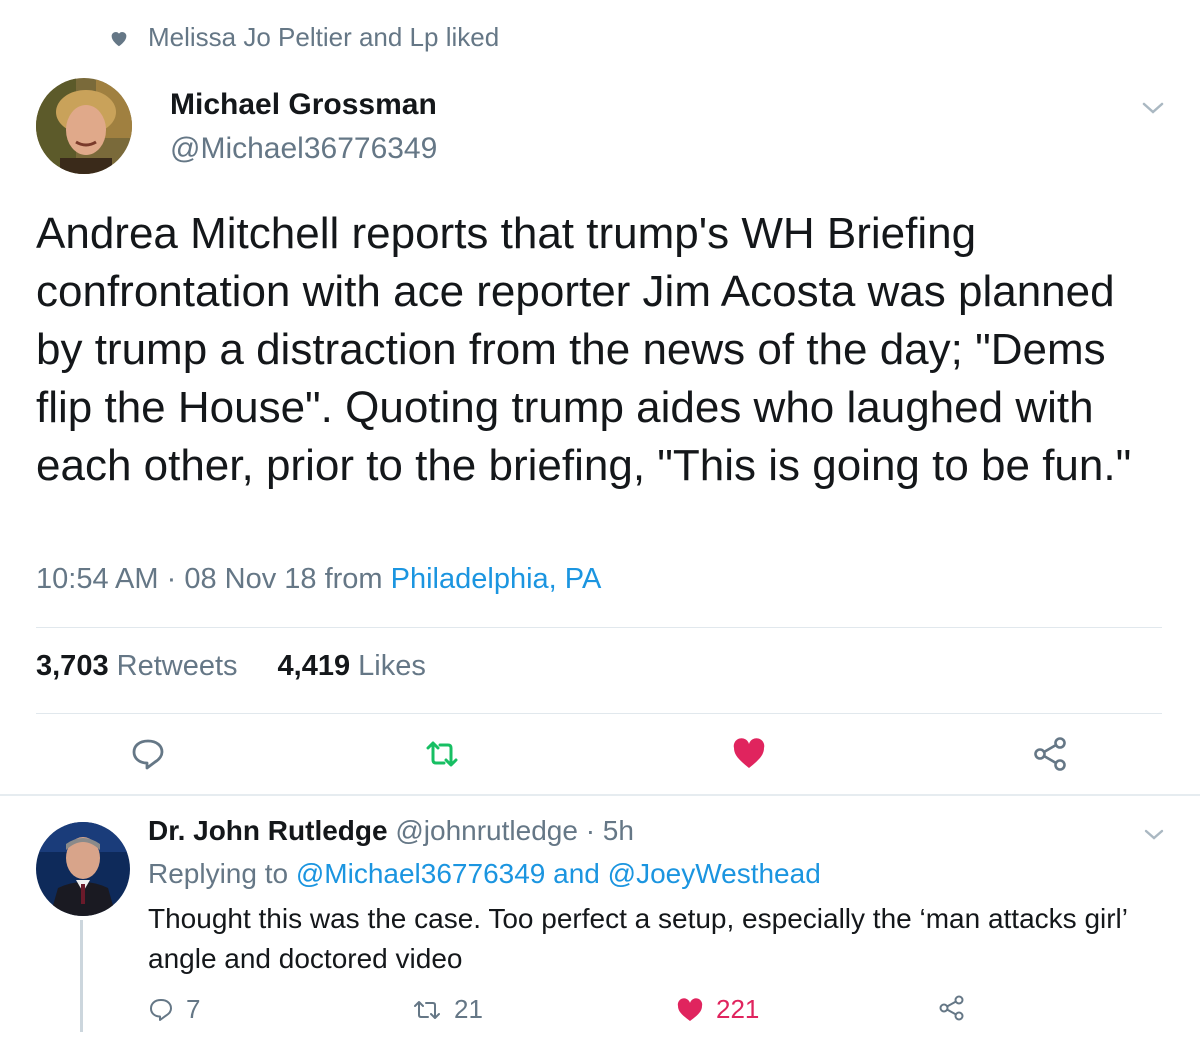 Image resolution: width=1200 pixels, height=1040 pixels. What do you see at coordinates (738, 1009) in the screenshot?
I see `like-count: 221` at bounding box center [738, 1009].